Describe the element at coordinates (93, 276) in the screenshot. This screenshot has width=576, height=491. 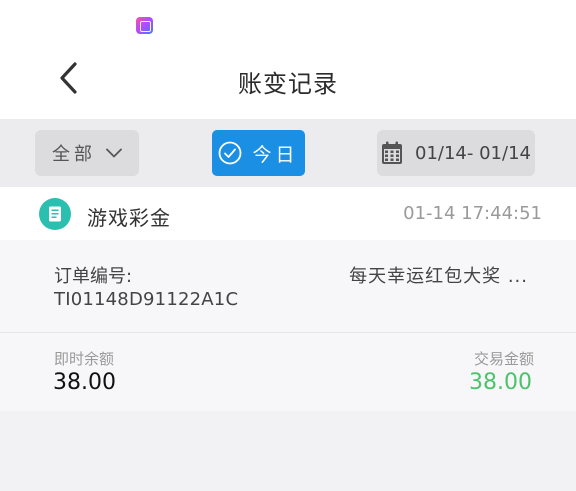
I see `order-number-label: 订单编号:` at that location.